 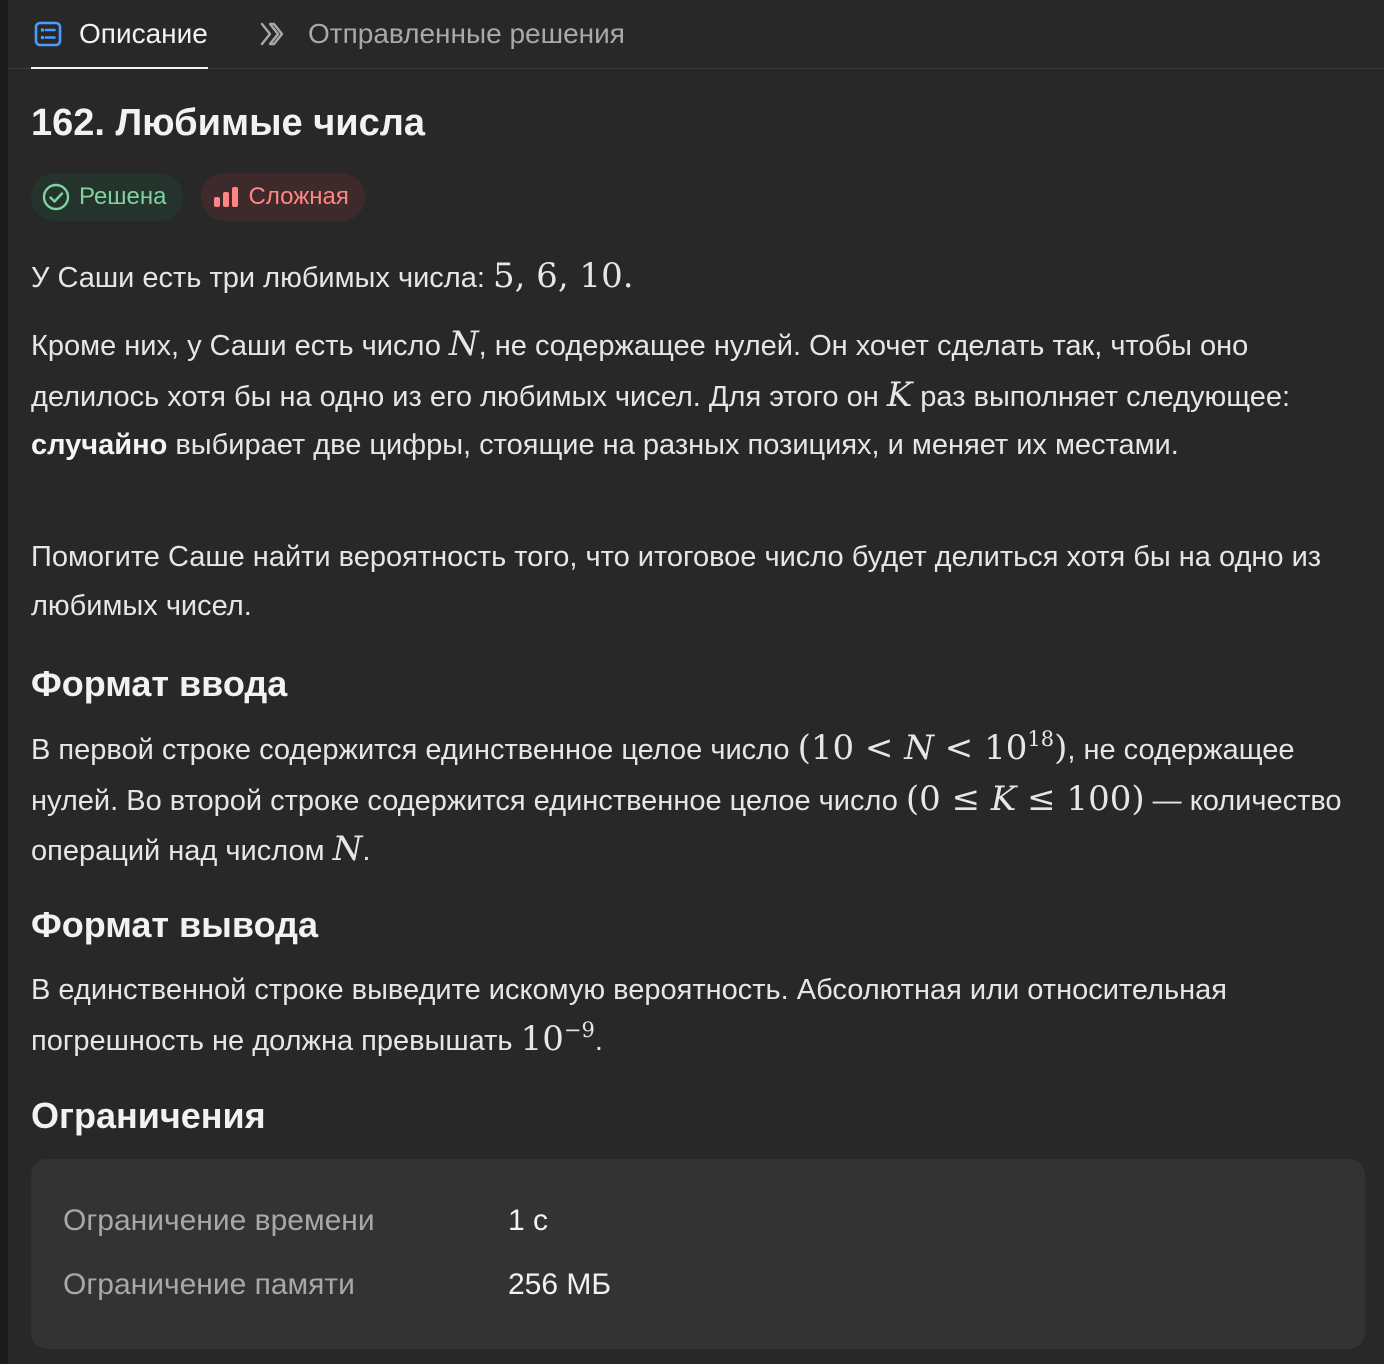 What do you see at coordinates (698, 277) in the screenshot?
I see `statement-paragraph-1: У Саши есть три любимых числа: 5, 6, 10.` at bounding box center [698, 277].